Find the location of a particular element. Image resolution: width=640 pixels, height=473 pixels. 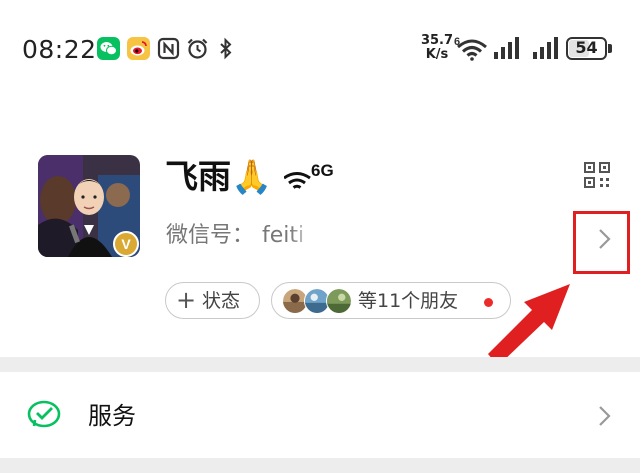

bluetooth-icon is located at coordinates (226, 48).